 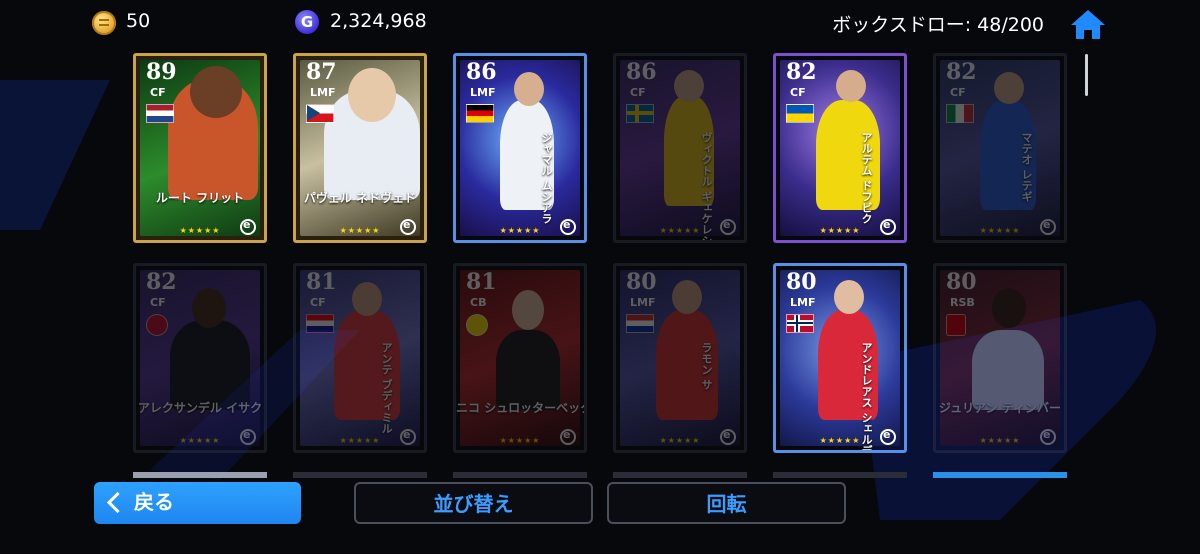 What do you see at coordinates (1000, 408) in the screenshot?
I see `card-player-name: ジュリアン ティンバー` at bounding box center [1000, 408].